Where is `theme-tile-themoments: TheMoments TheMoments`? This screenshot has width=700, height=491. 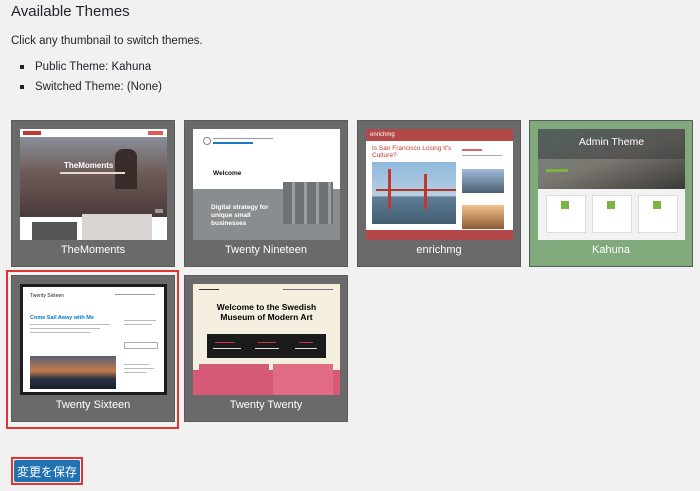
theme-tile-themoments: TheMoments TheMoments is located at coordinates (93, 193).